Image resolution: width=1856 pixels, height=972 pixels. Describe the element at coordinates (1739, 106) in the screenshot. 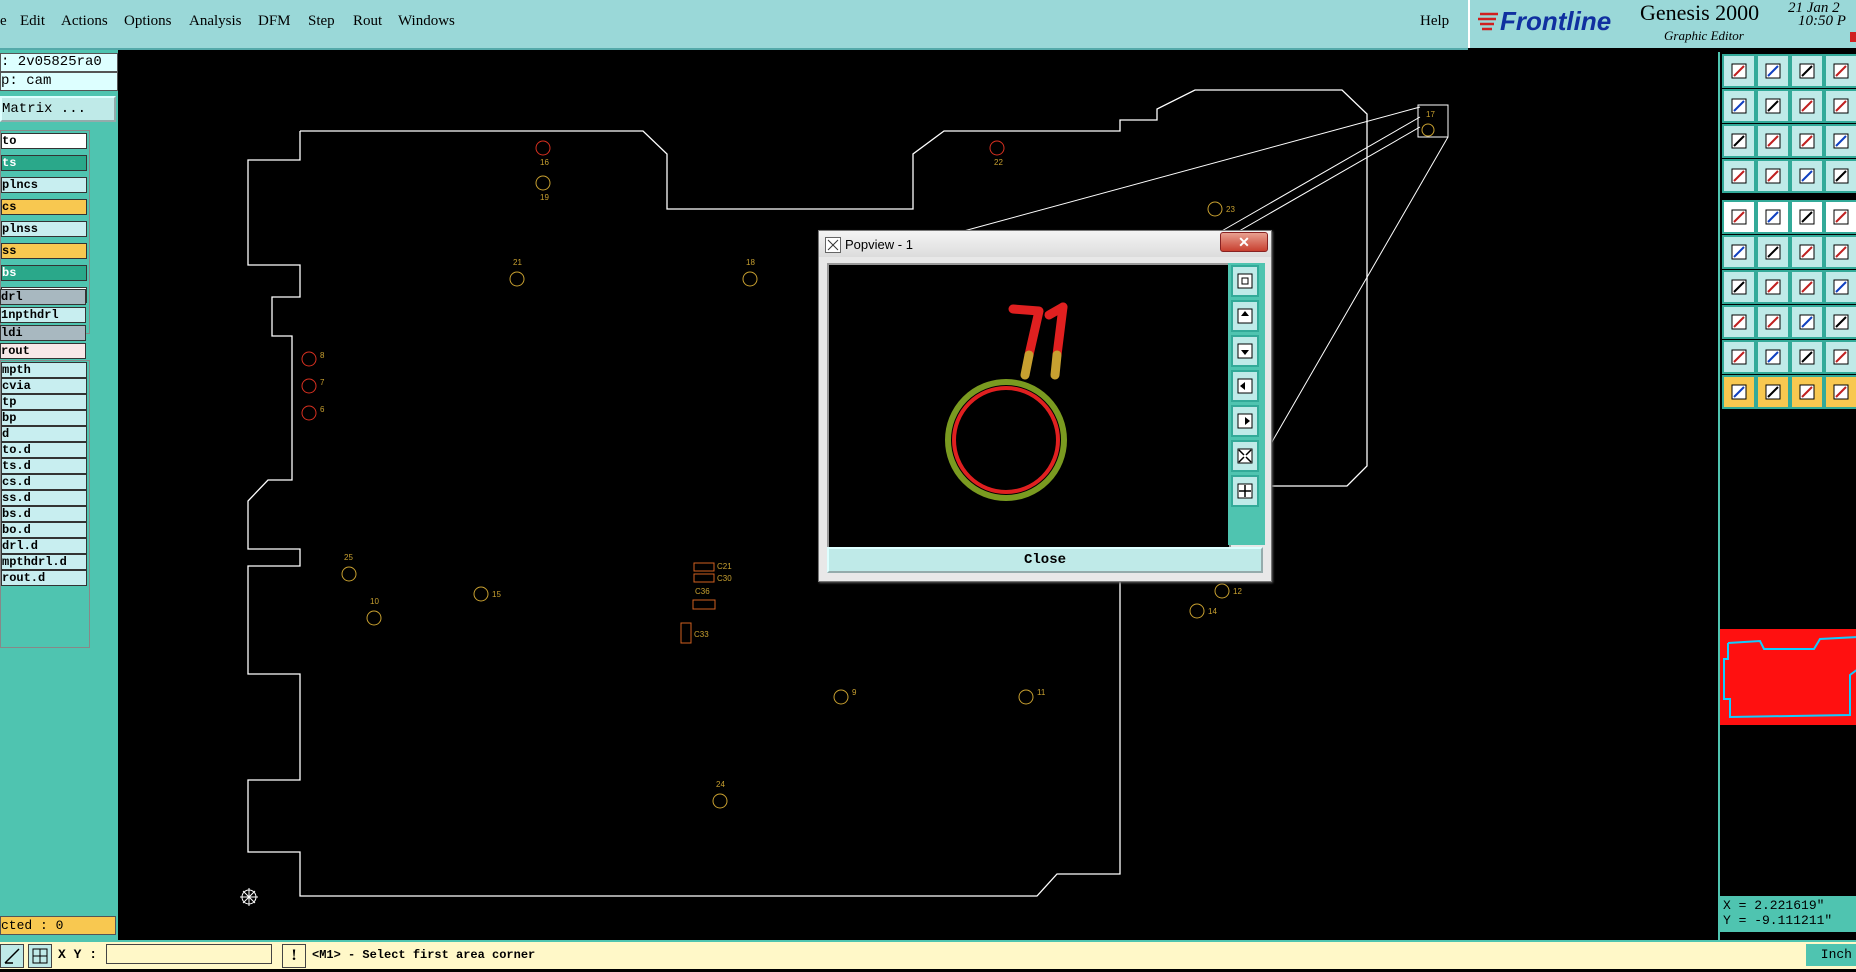

I see `pan-left-icon` at that location.